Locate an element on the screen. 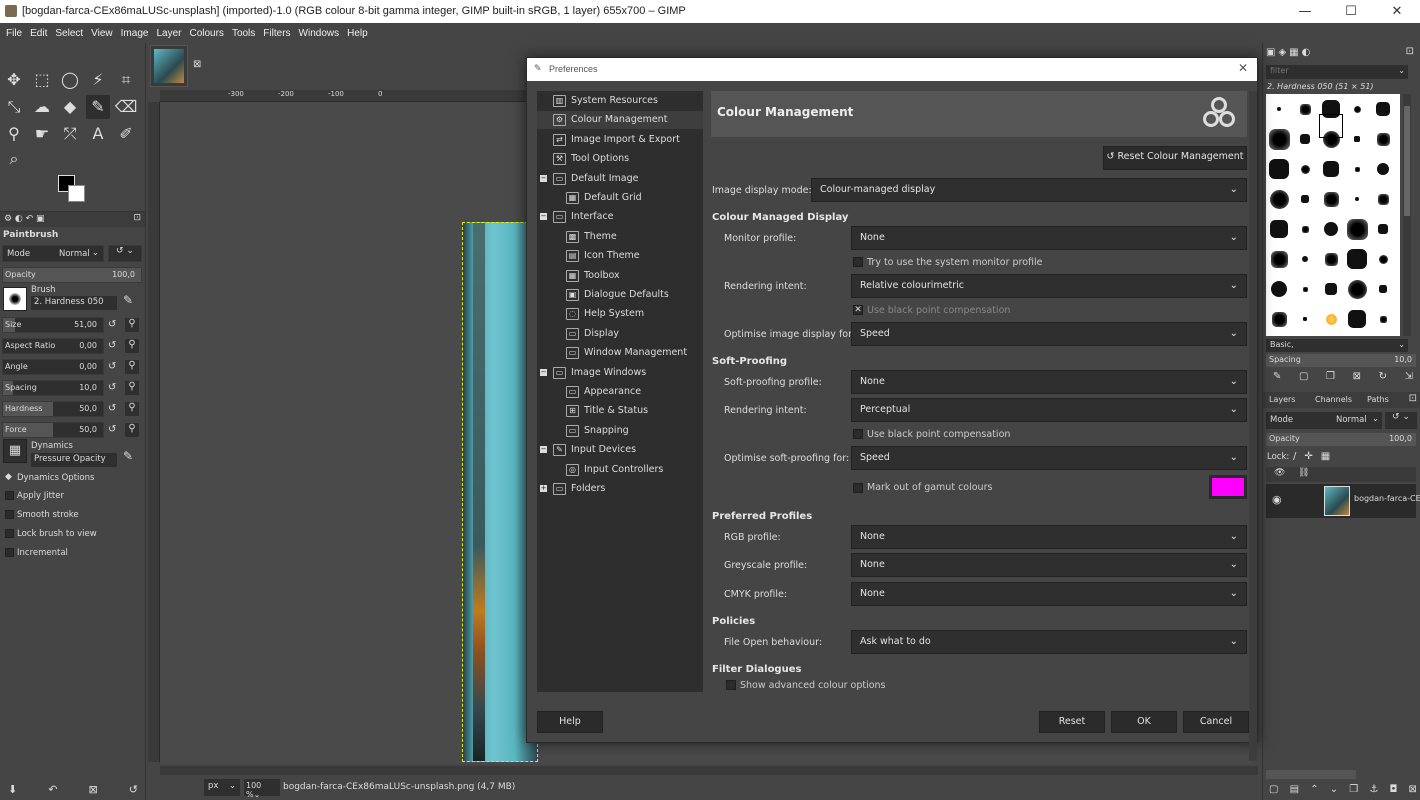 Image resolution: width=1420 pixels, height=800 pixels. gamut-colour-button is located at coordinates (1228, 487).